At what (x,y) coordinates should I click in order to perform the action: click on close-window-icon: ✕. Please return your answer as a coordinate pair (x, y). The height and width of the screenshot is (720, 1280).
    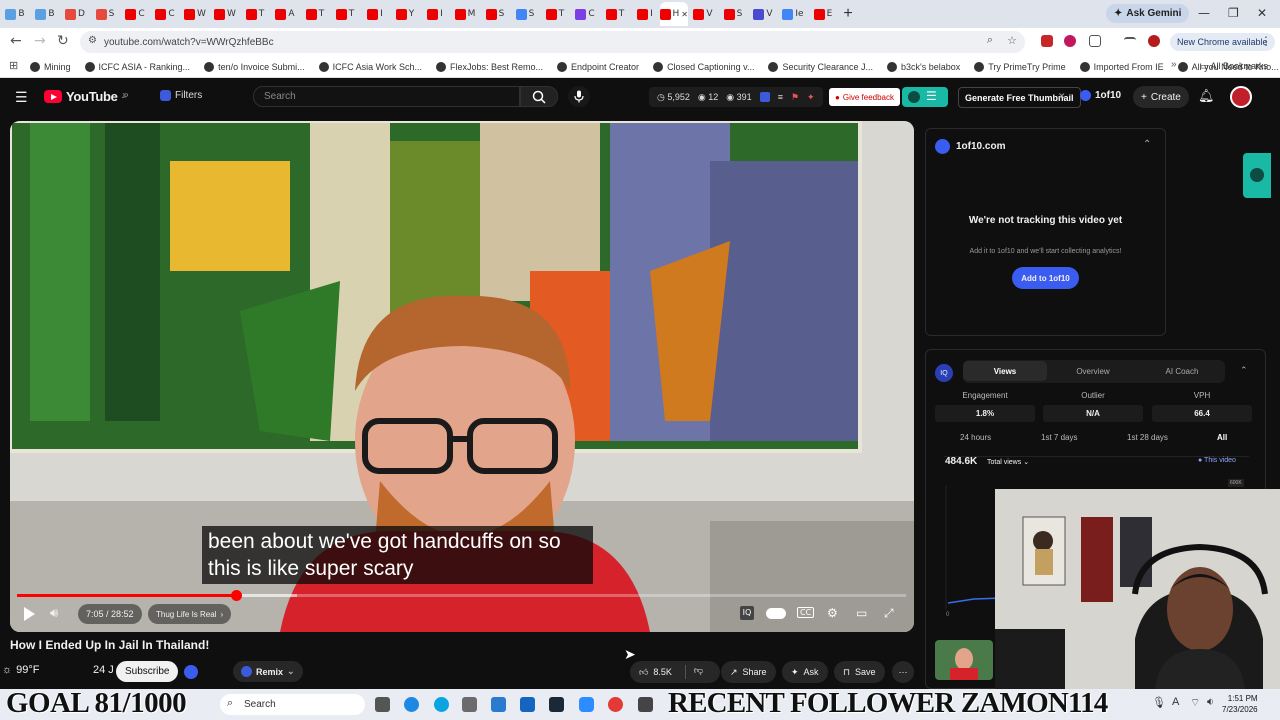
    Looking at the image, I should click on (1262, 13).